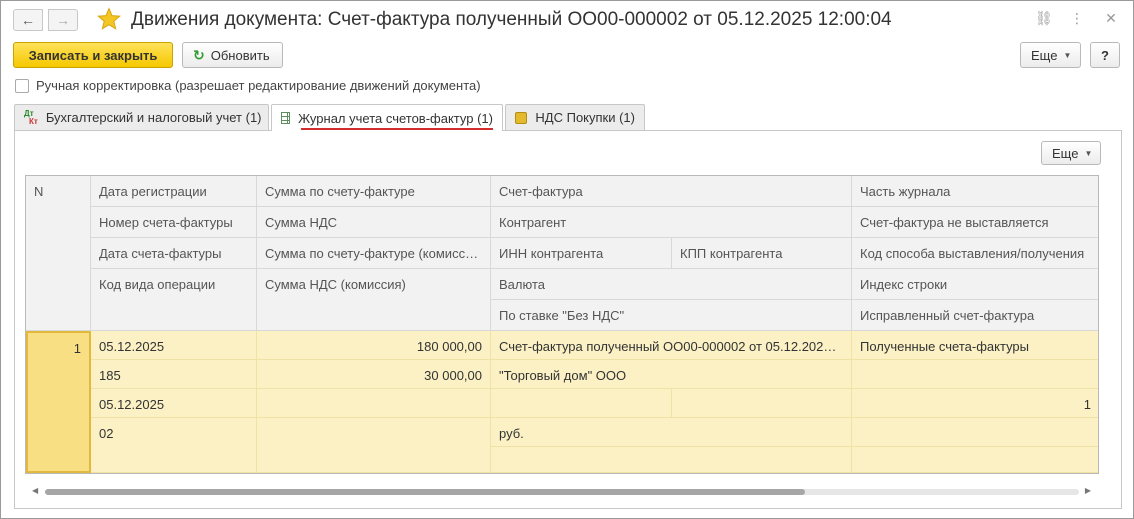  What do you see at coordinates (58, 402) in the screenshot?
I see `row-number-cell: 1` at bounding box center [58, 402].